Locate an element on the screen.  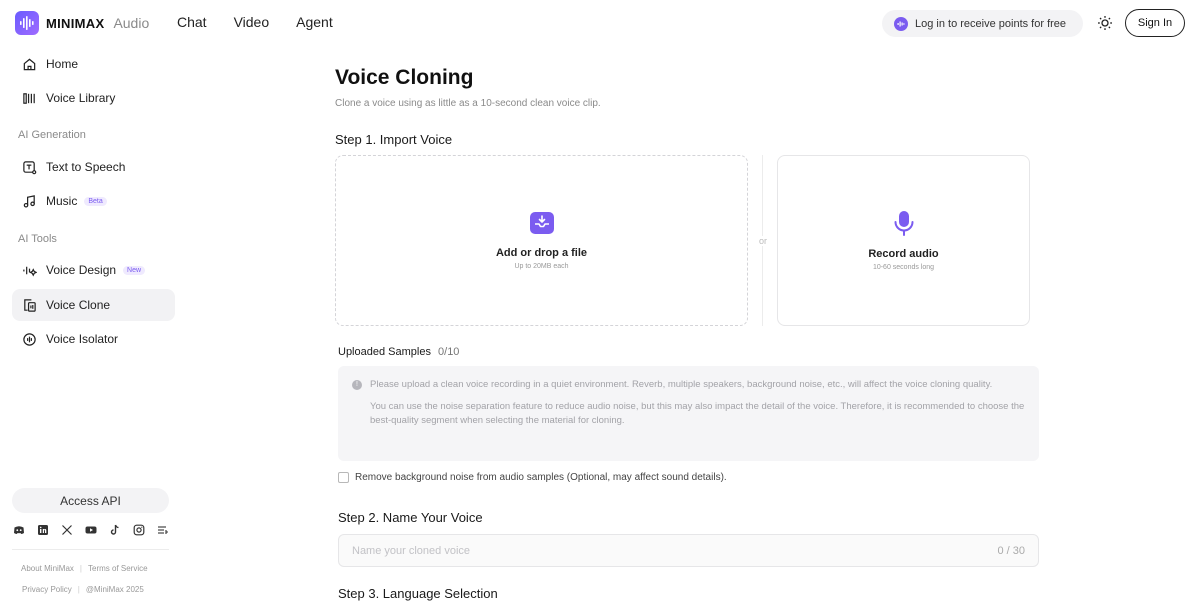
sidebar-item-music: Music Beta is located at coordinates (93, 201).